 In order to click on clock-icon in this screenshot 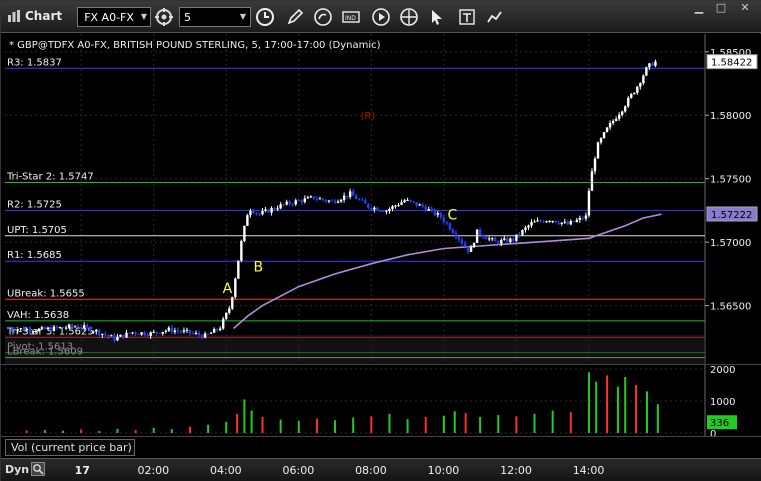, I will do `click(265, 17)`.